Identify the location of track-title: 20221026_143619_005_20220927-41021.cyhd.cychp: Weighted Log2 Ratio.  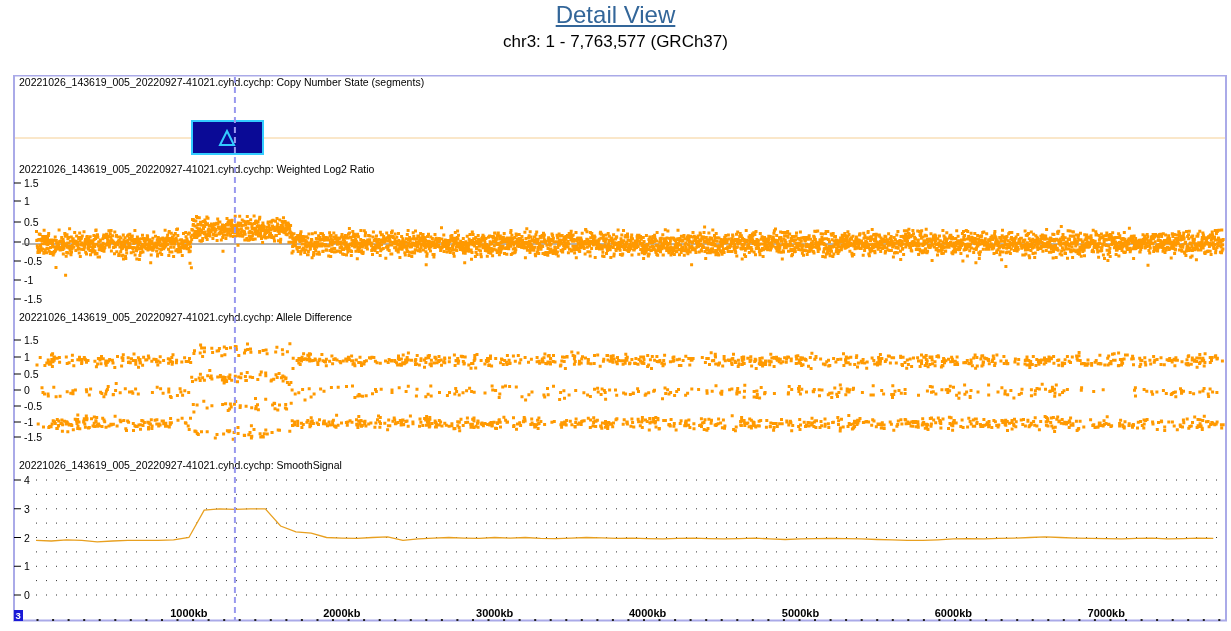
(197, 169).